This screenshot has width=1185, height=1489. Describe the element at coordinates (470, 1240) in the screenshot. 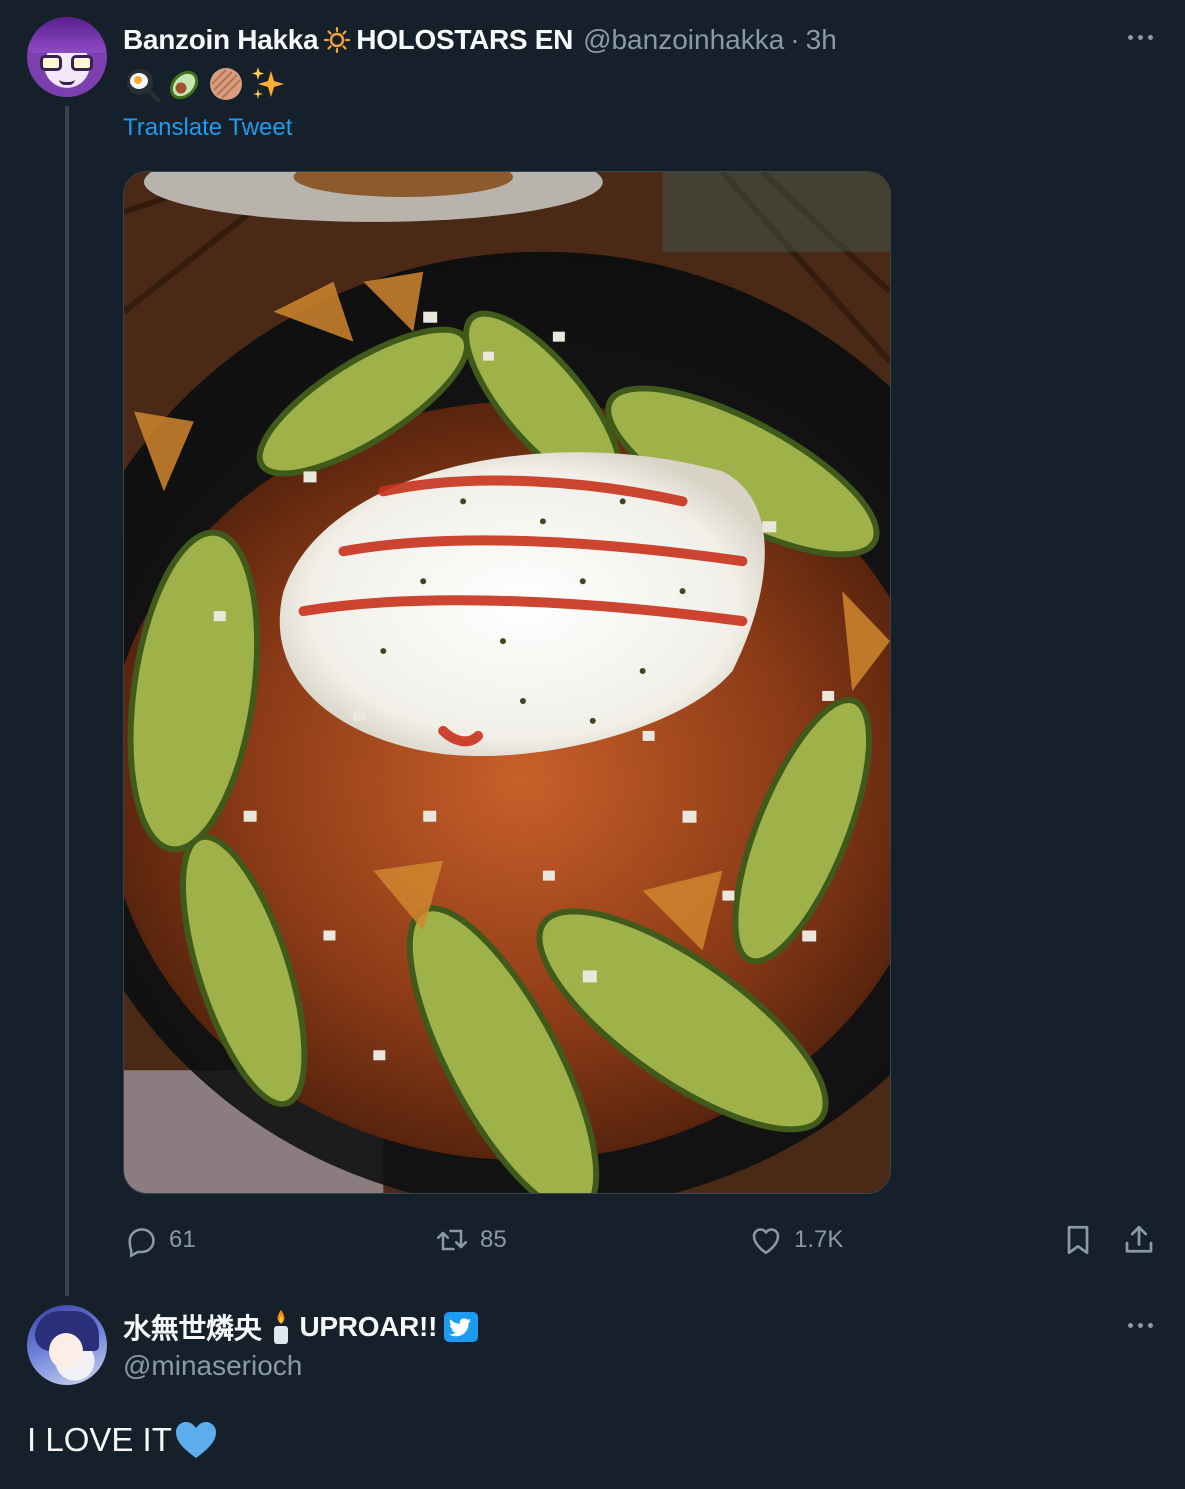

I see `retweet-button: 85` at that location.